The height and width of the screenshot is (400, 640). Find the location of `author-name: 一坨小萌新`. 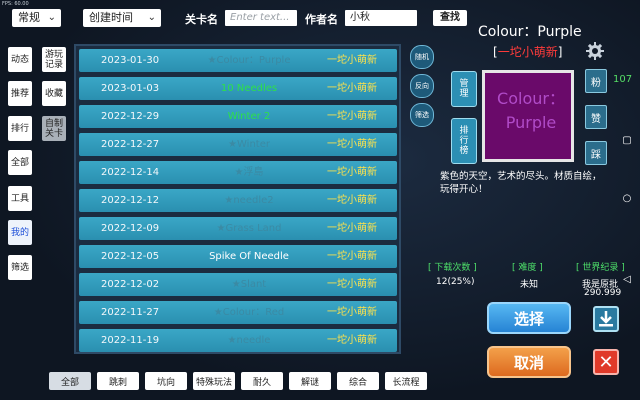

author-name: 一坨小萌新 is located at coordinates (527, 52).